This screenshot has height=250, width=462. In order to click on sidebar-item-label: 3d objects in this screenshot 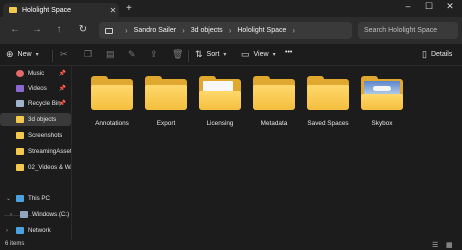, I will do `click(42, 119)`.